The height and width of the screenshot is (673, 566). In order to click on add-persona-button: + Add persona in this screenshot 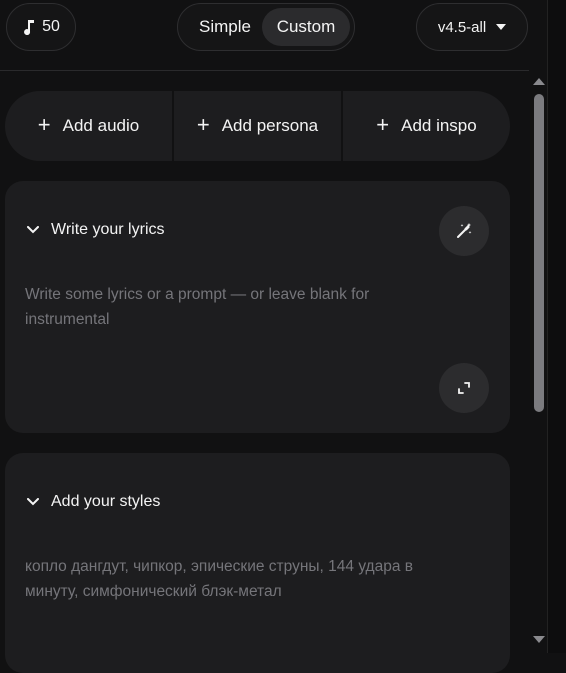, I will do `click(256, 126)`.